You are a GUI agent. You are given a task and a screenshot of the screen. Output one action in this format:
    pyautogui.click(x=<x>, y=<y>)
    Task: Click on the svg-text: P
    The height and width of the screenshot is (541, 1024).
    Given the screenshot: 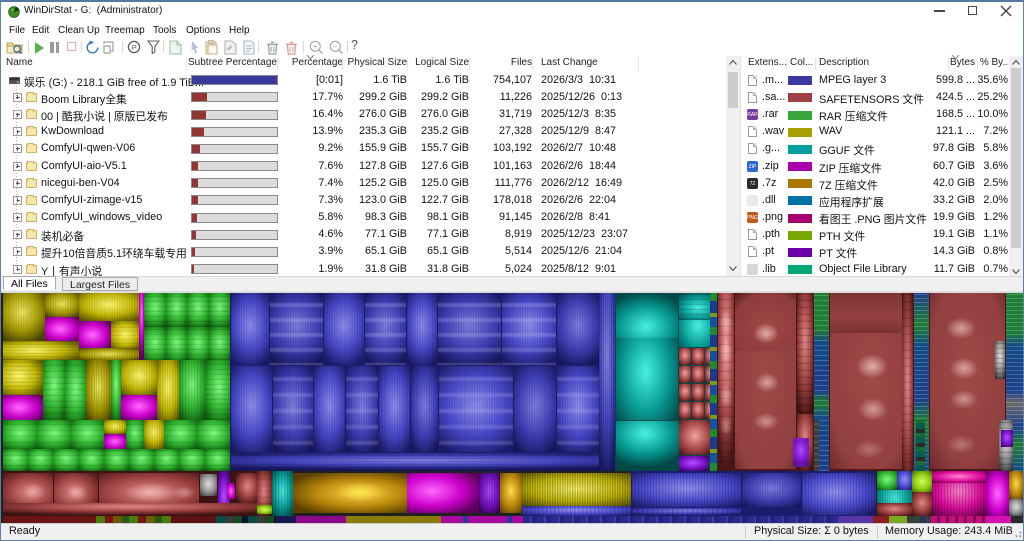 What is the action you would take?
    pyautogui.click(x=134, y=47)
    